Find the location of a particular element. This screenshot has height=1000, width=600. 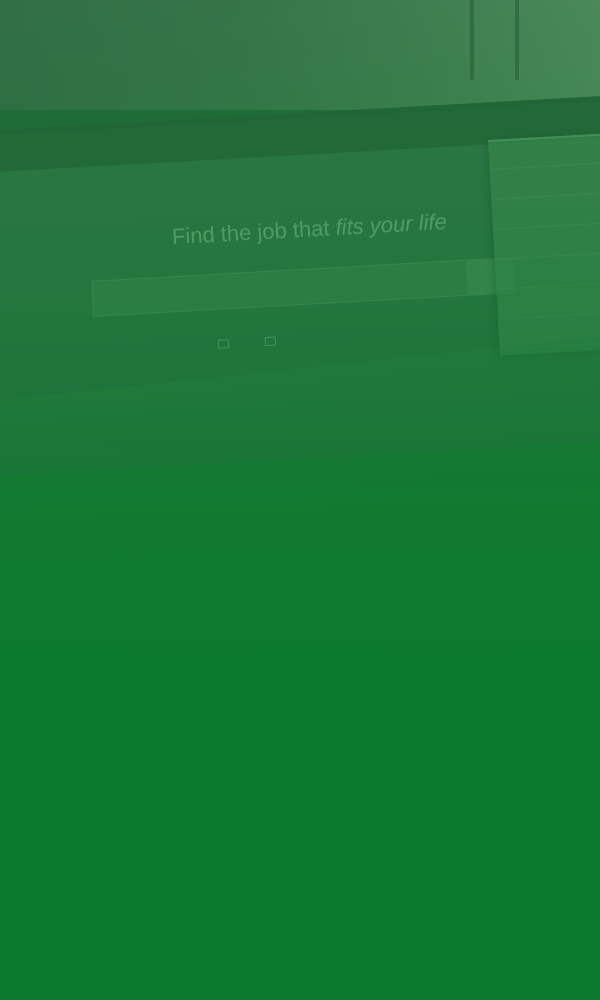

view-resume-link is located at coordinates (273, 341).